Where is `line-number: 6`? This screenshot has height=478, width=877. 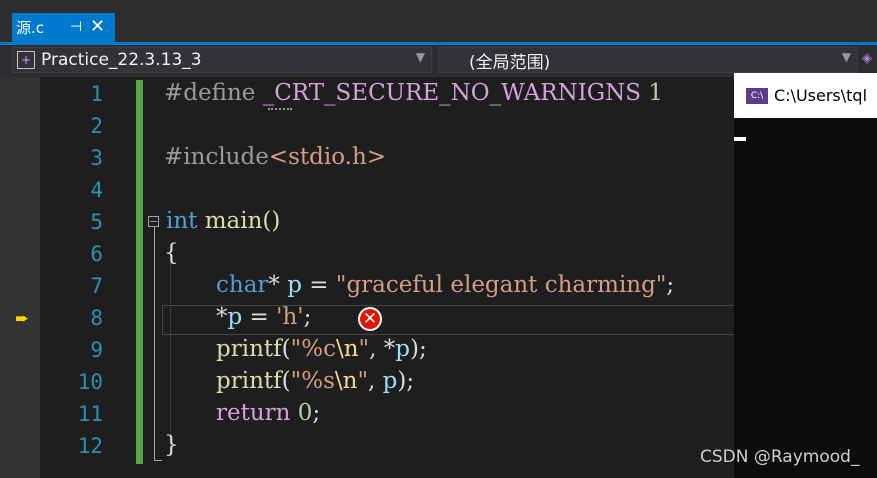
line-number: 6 is located at coordinates (96, 254).